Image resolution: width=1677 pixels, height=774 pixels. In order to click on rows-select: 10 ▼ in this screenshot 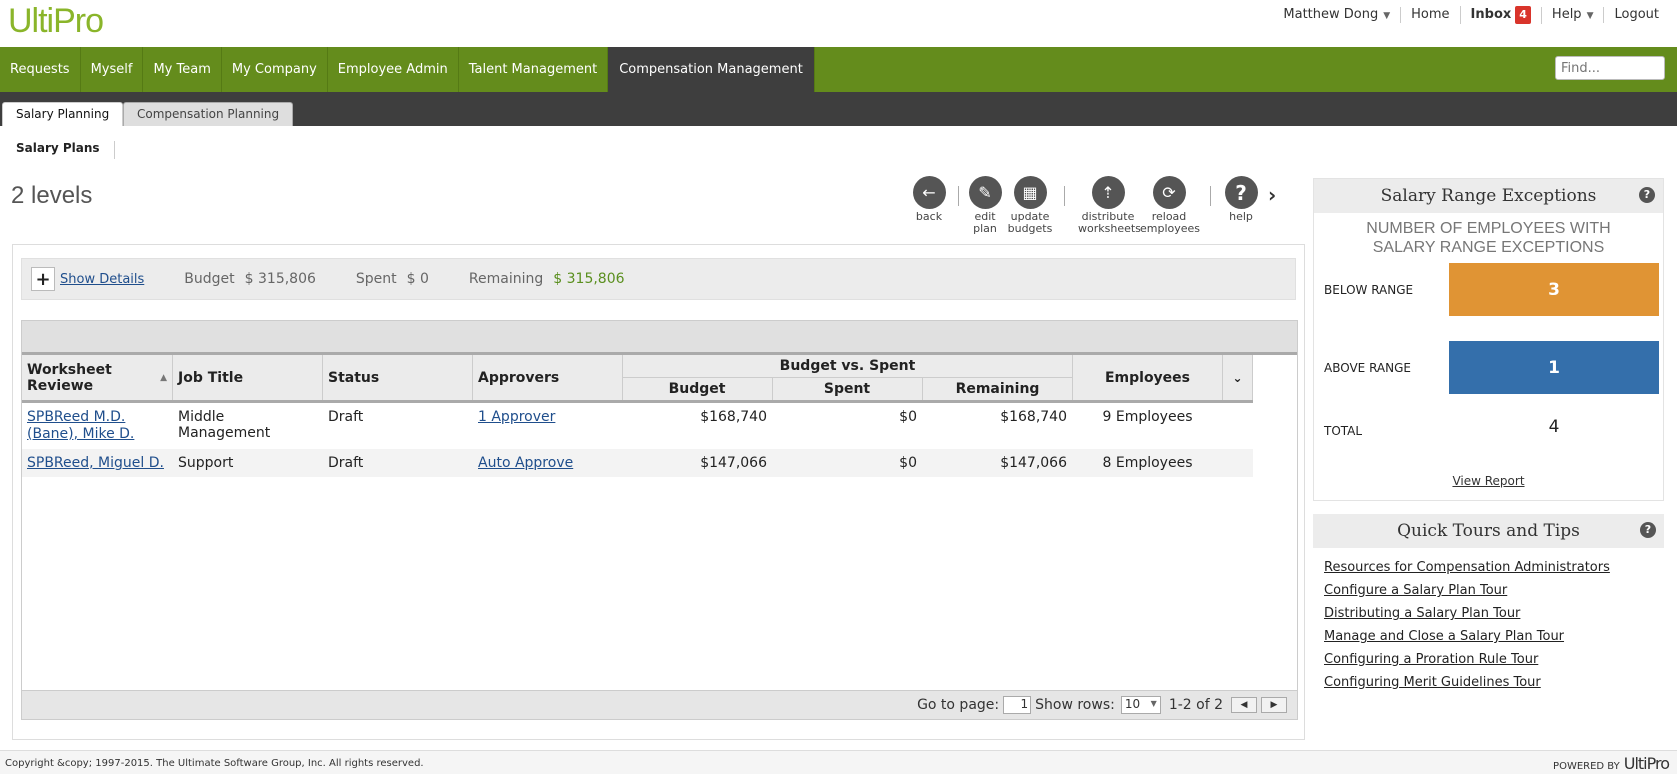, I will do `click(1140, 705)`.